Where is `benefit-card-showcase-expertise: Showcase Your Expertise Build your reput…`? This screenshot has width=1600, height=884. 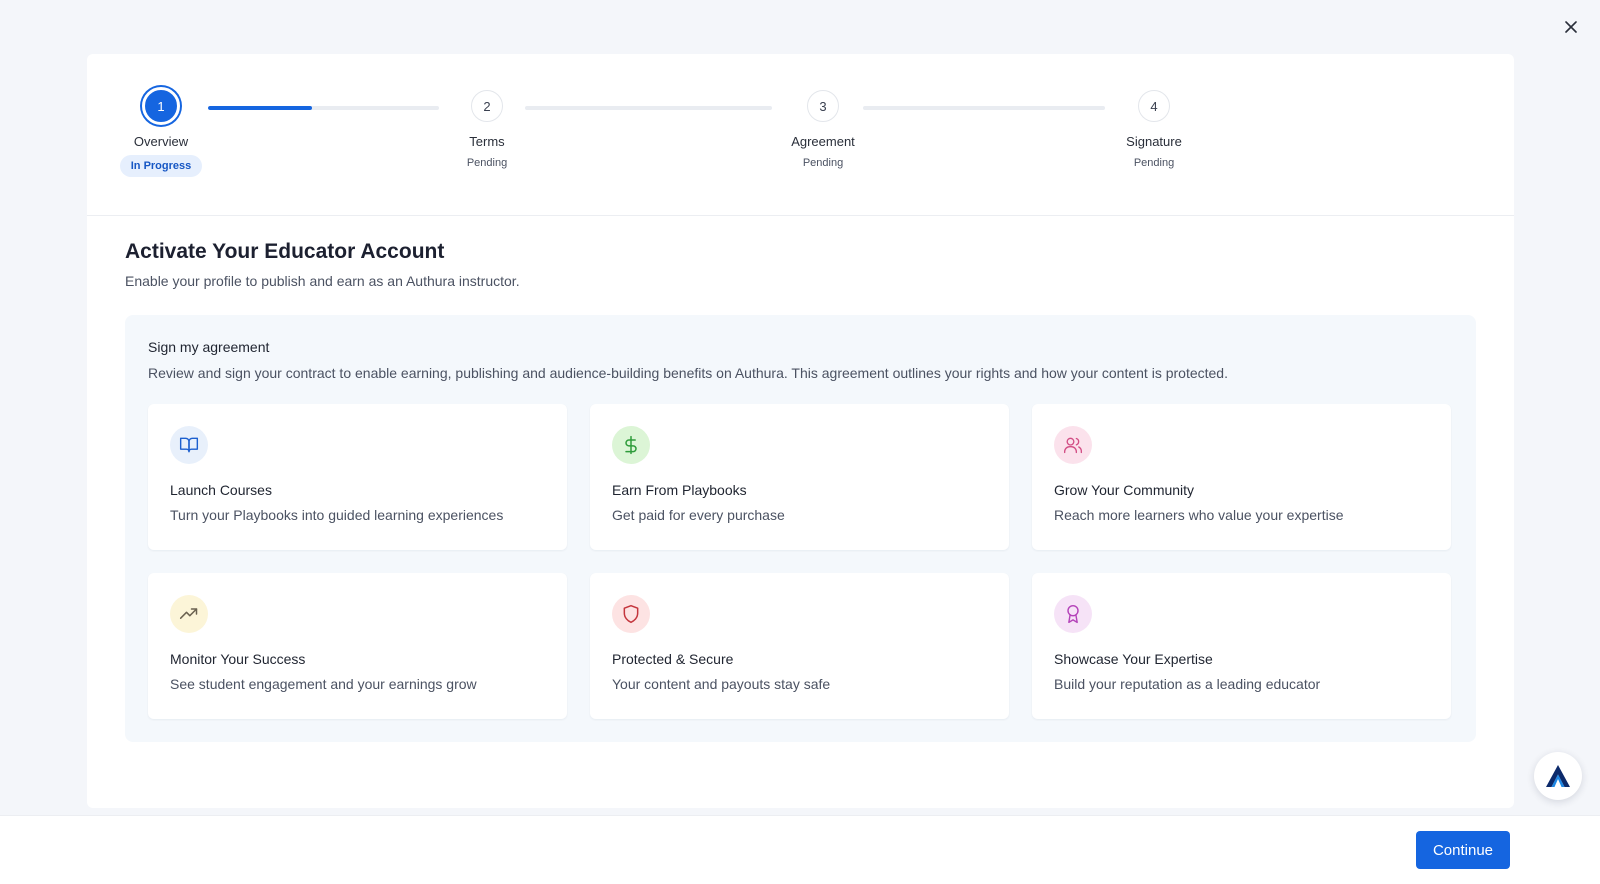
benefit-card-showcase-expertise: Showcase Your Expertise Build your reput… is located at coordinates (1241, 646).